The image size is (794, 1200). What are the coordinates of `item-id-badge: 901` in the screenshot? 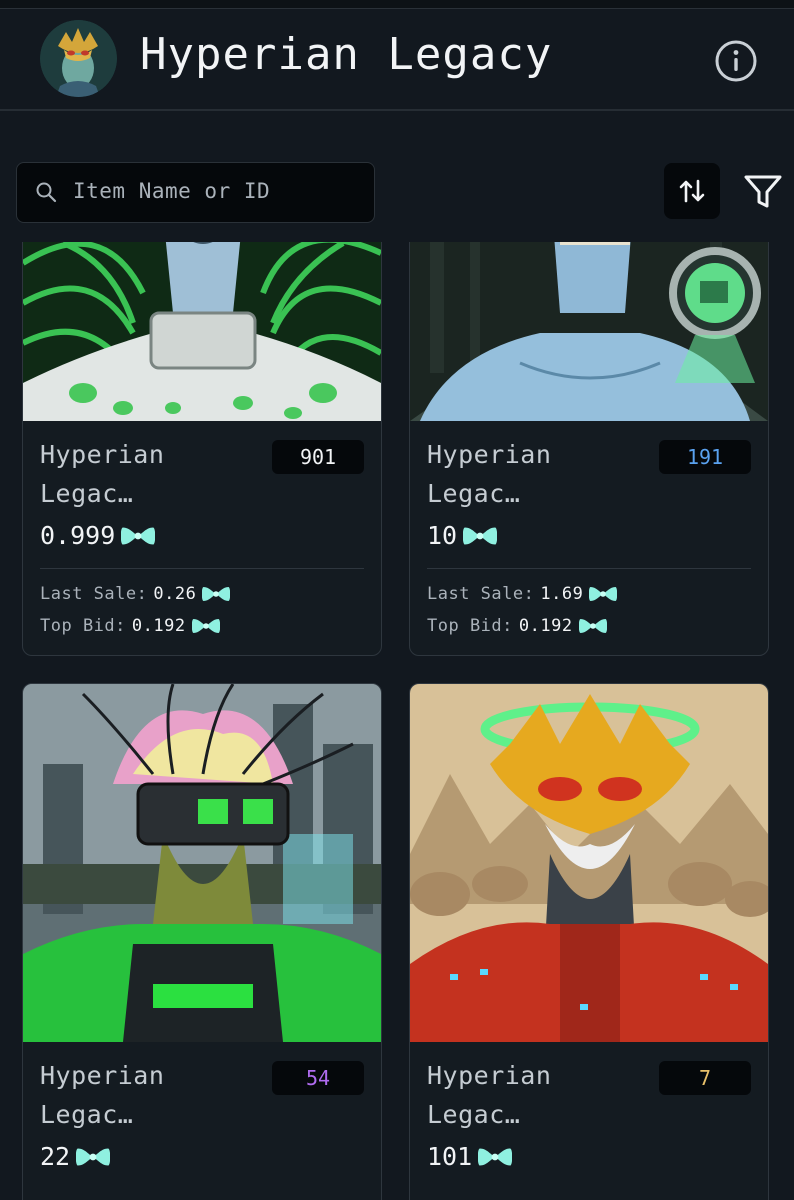 It's located at (318, 457).